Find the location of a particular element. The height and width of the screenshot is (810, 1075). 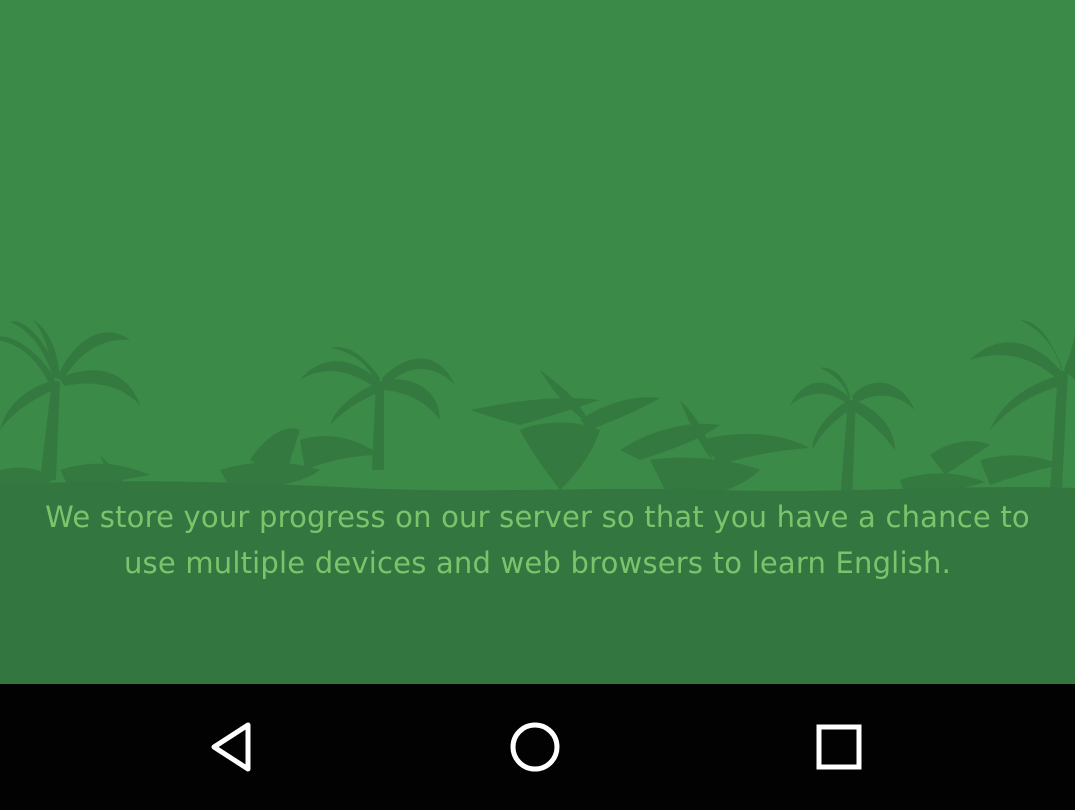

back-button is located at coordinates (233, 747).